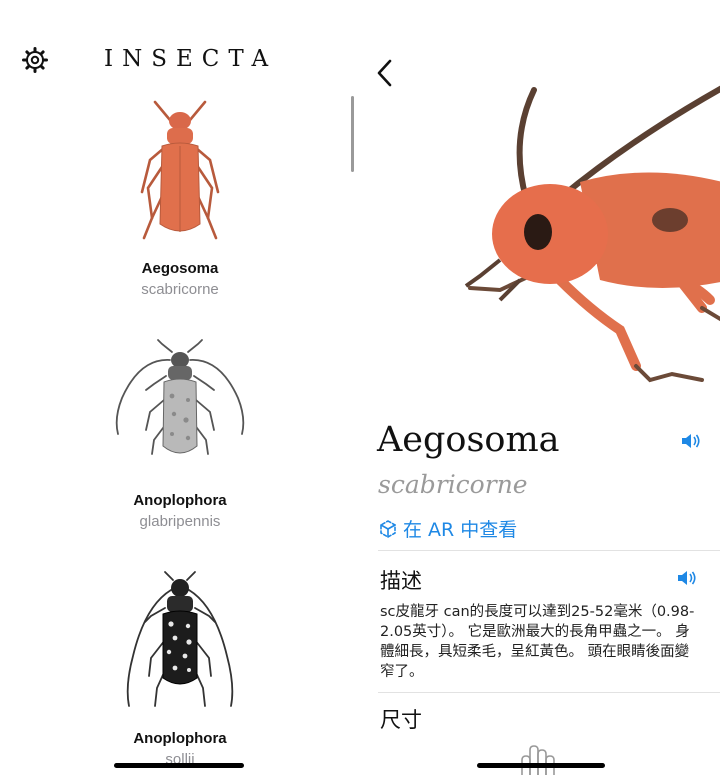  Describe the element at coordinates (538, 760) in the screenshot. I see `hand-gesture-icon` at that location.